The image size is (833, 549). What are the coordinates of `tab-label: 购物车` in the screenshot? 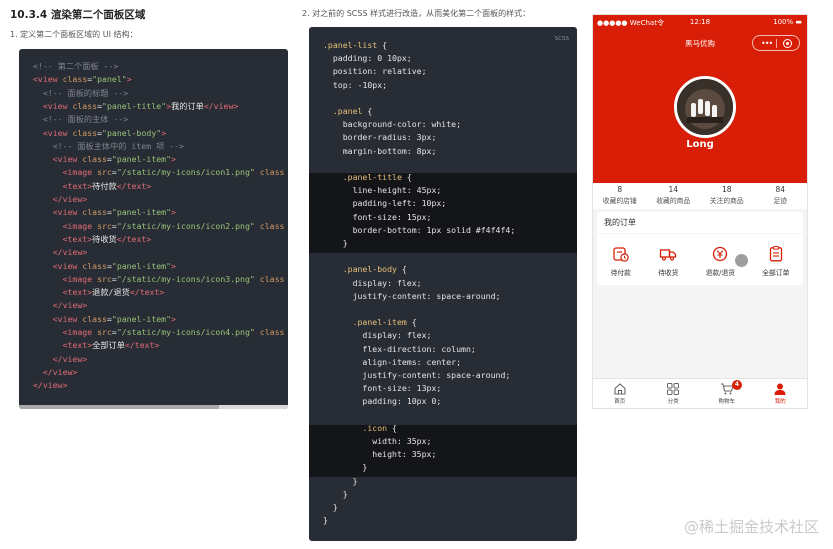 It's located at (726, 402).